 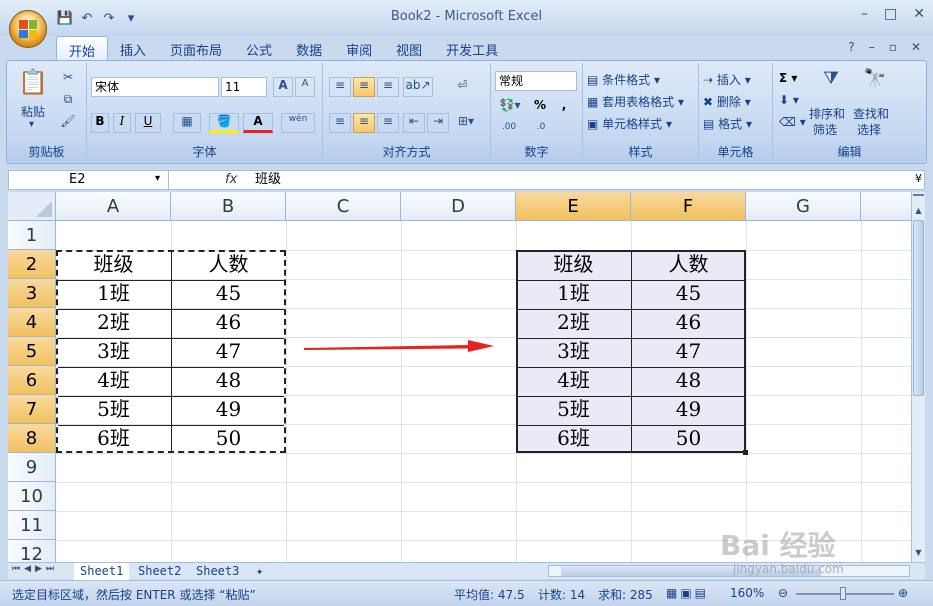 What do you see at coordinates (629, 123) in the screenshot?
I see `cell-styles-button: ▣ 单元格样式 ▾` at bounding box center [629, 123].